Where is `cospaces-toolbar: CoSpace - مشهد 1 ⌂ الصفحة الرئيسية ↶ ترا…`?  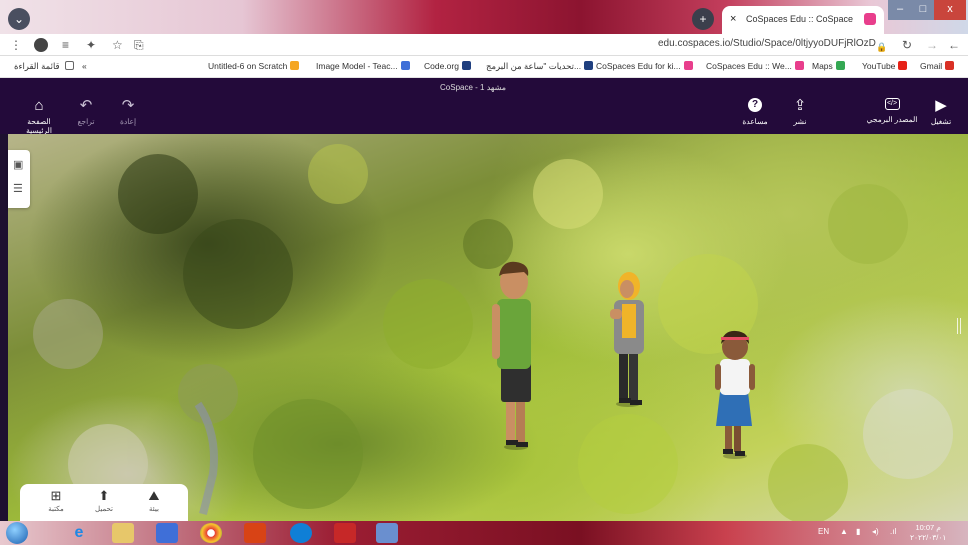 cospaces-toolbar: CoSpace - مشهد 1 ⌂ الصفحة الرئيسية ↶ ترا… is located at coordinates (484, 107).